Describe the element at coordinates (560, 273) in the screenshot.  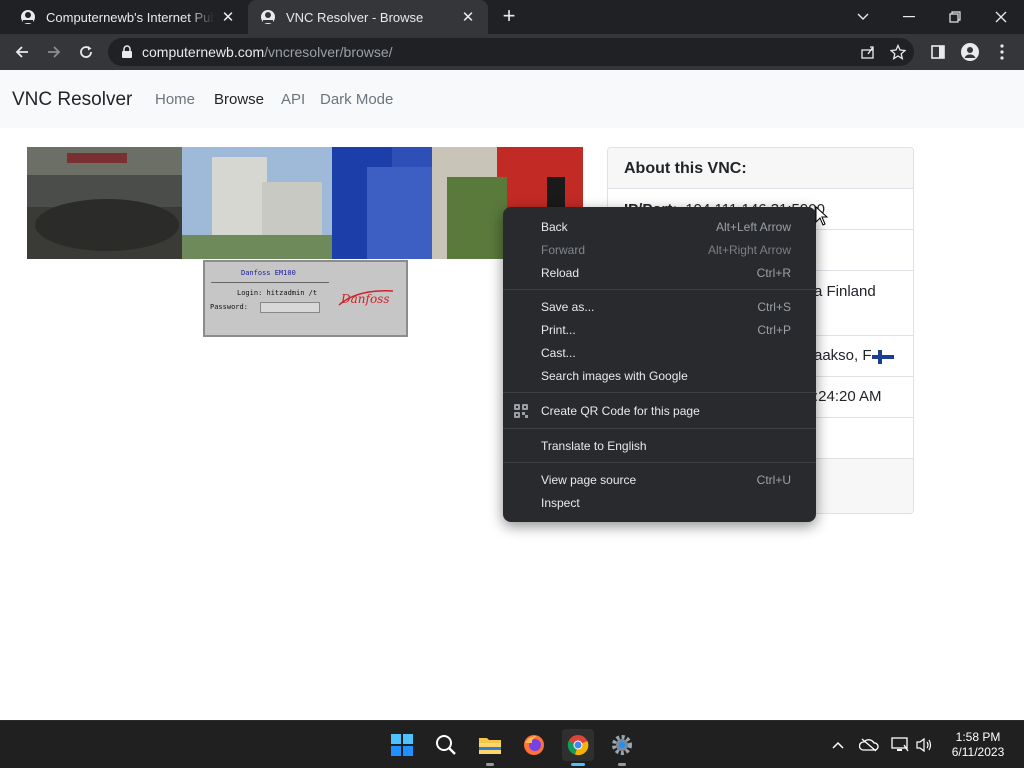
I see `menu-item-label: Reload` at that location.